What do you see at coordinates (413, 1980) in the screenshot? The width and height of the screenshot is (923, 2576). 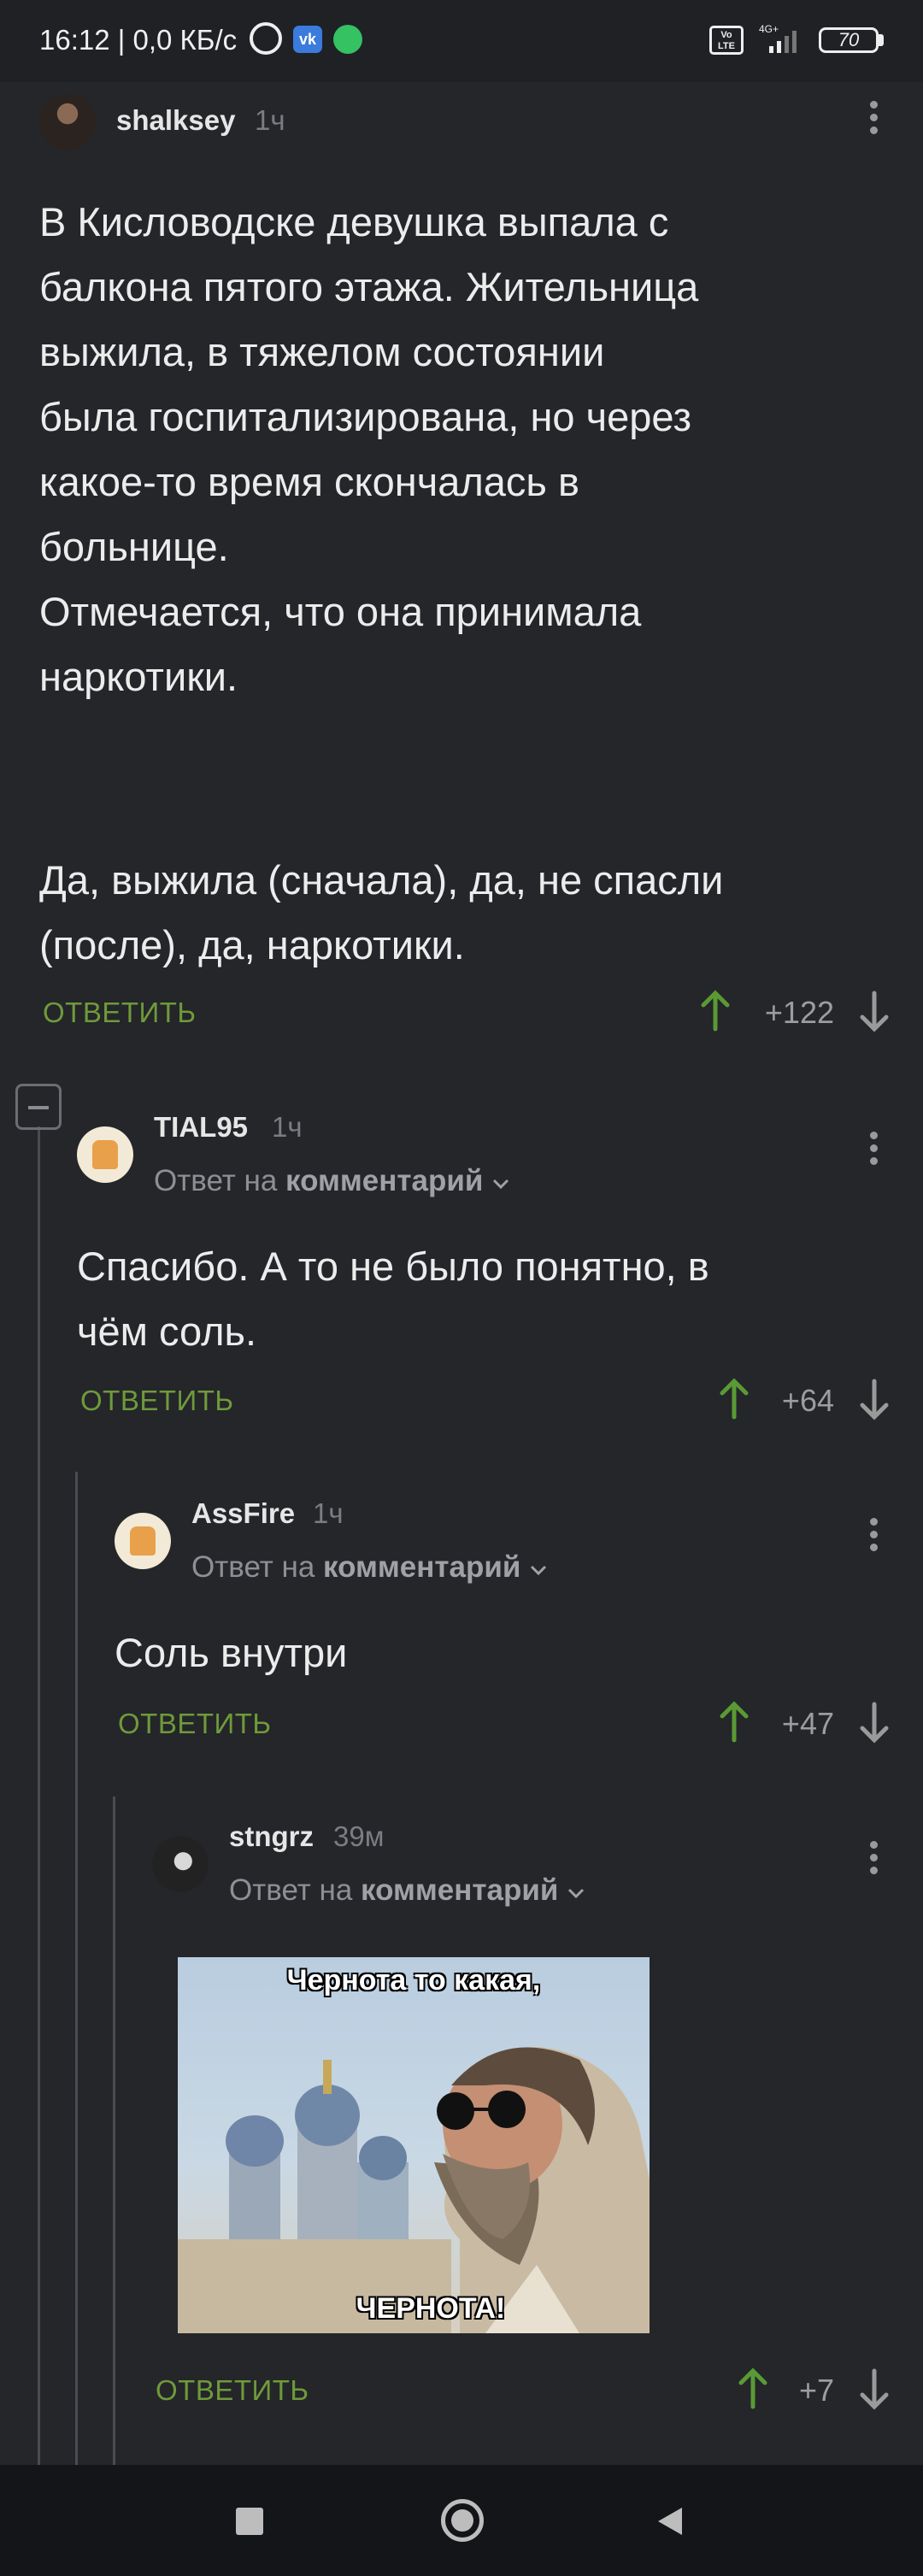 I see `image-caption-top: Чернота то какая,` at bounding box center [413, 1980].